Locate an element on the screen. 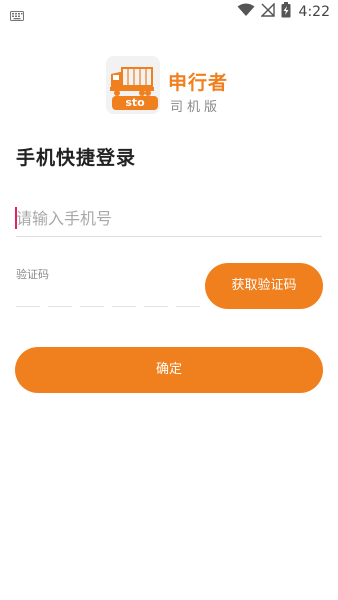  logo-badge: sto is located at coordinates (135, 103).